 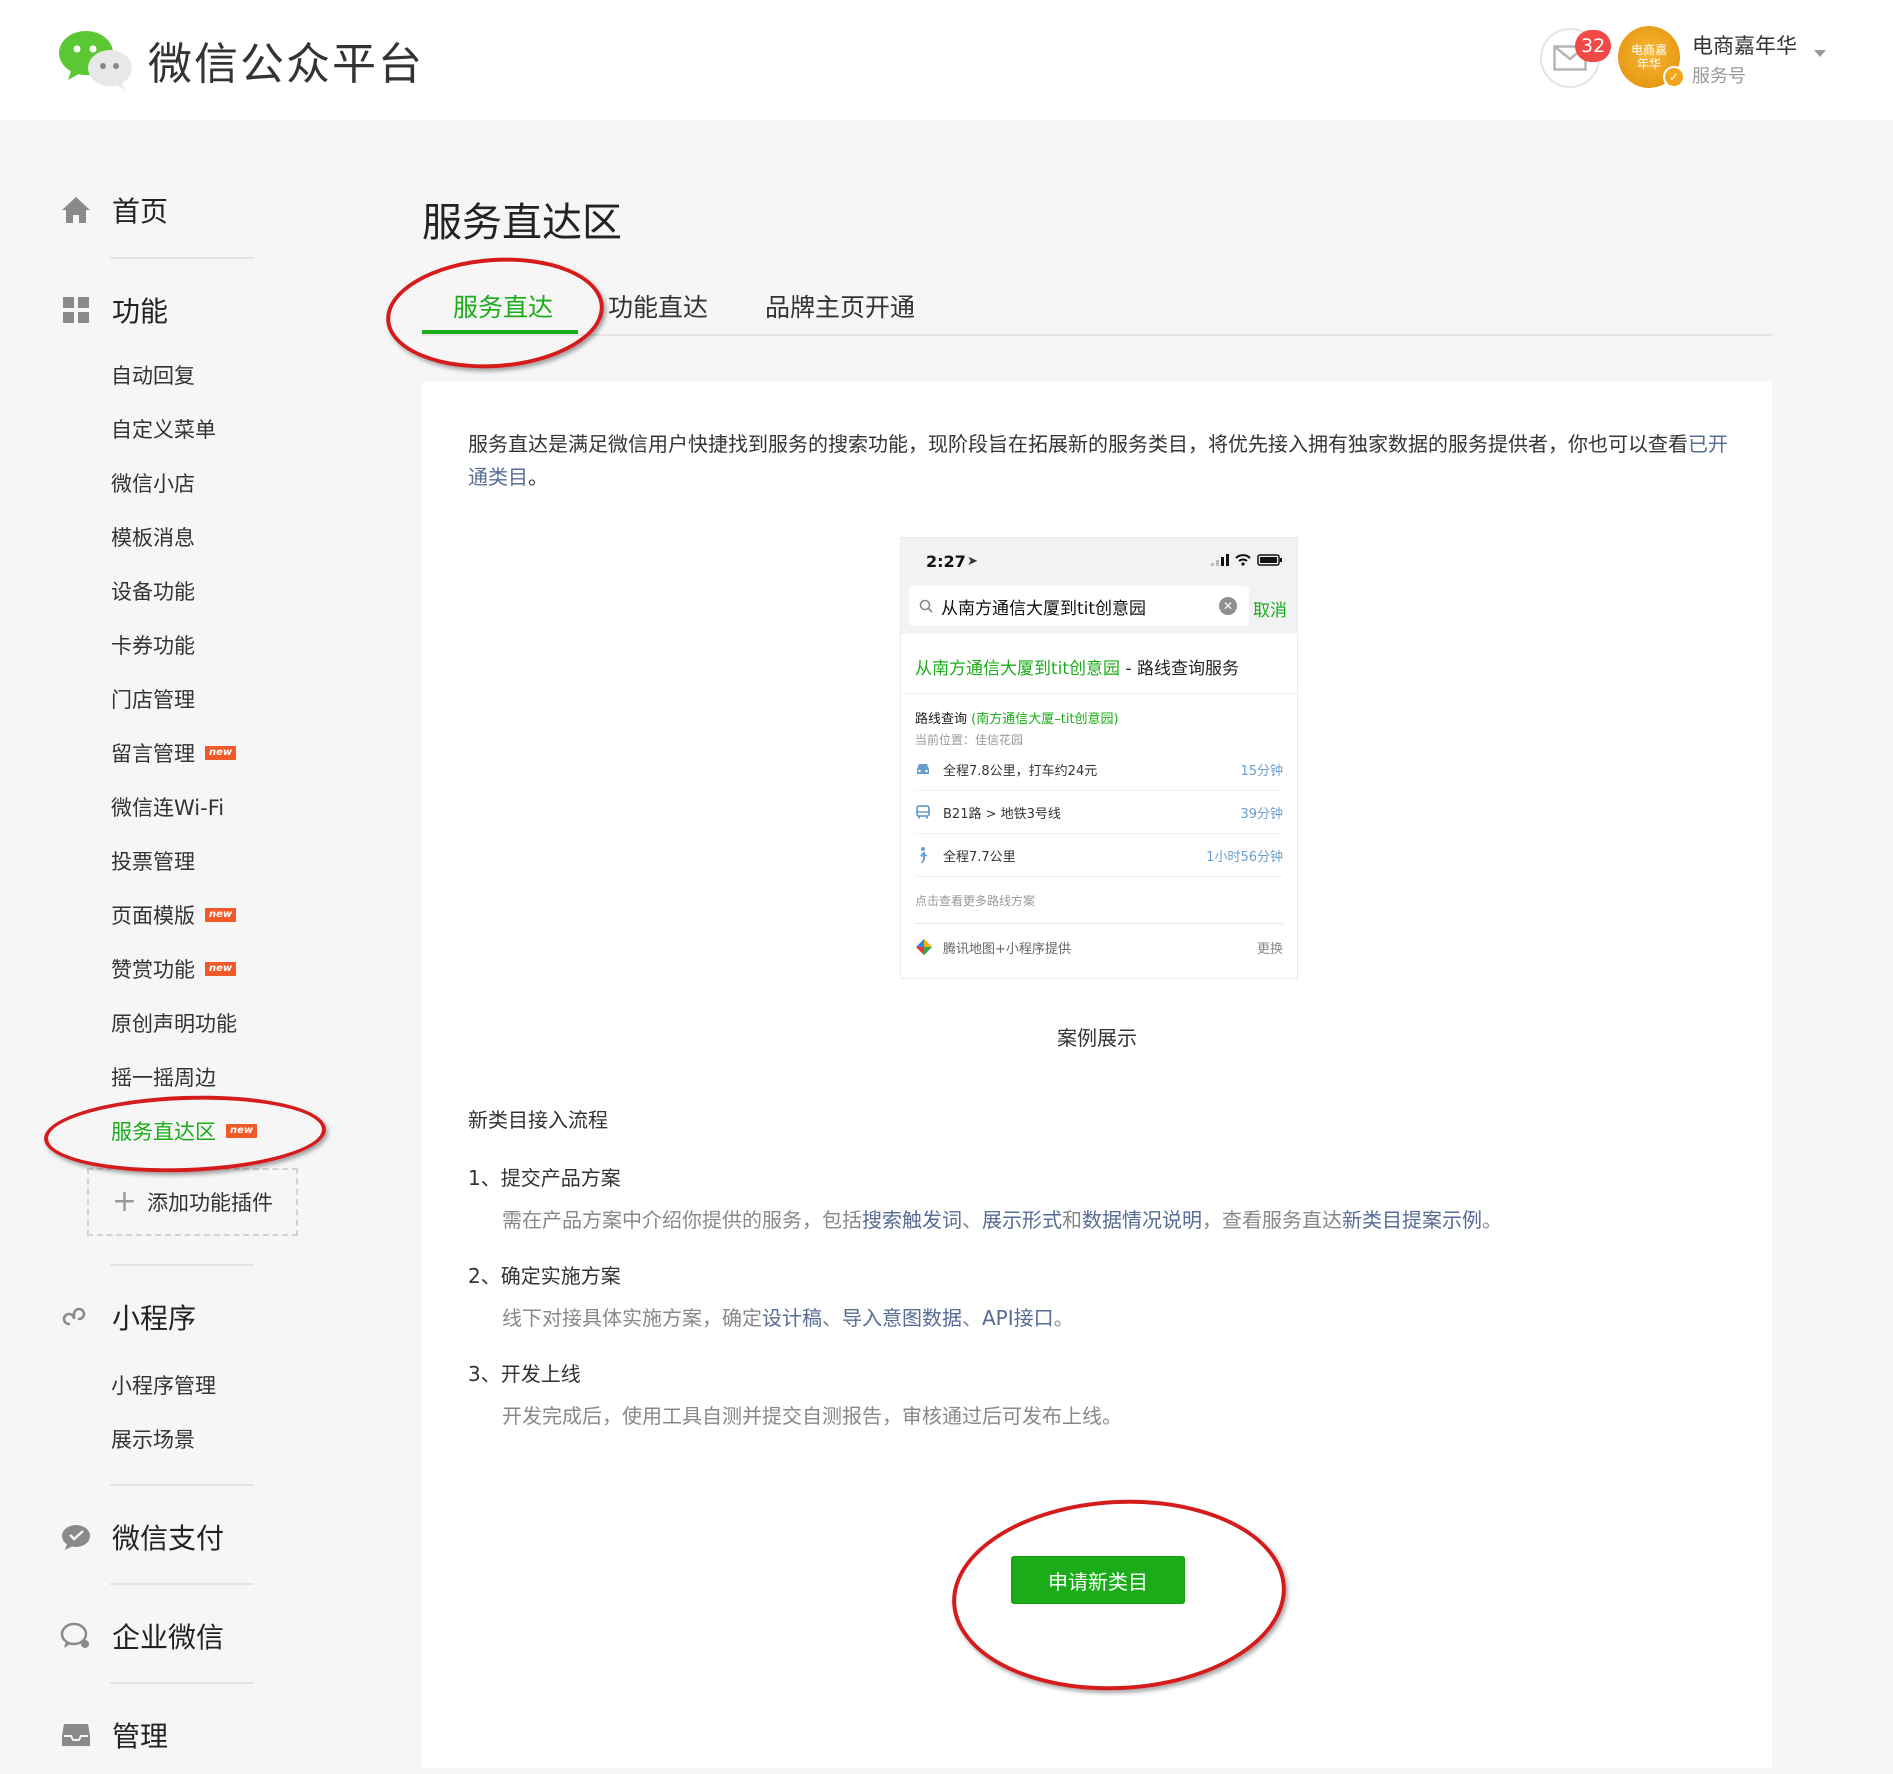 What do you see at coordinates (912, 1220) in the screenshot?
I see `step-link: 搜索触发词` at bounding box center [912, 1220].